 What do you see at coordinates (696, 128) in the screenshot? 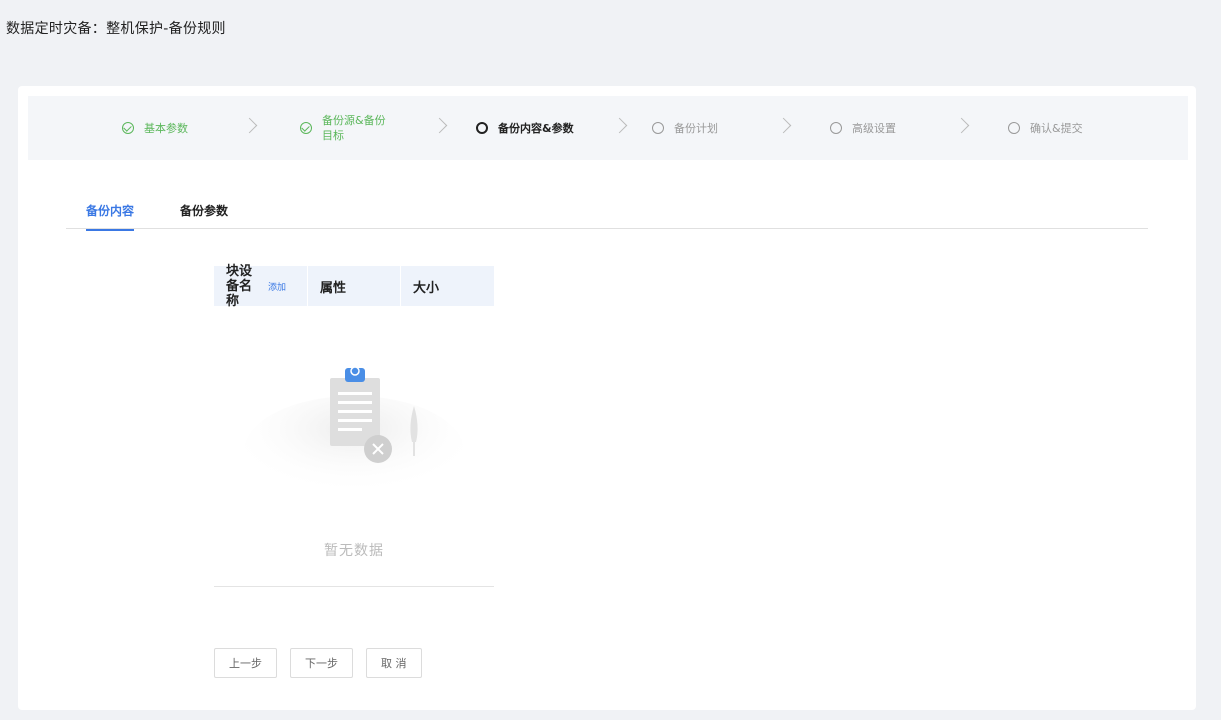
I see `step-label: 备份计划` at bounding box center [696, 128].